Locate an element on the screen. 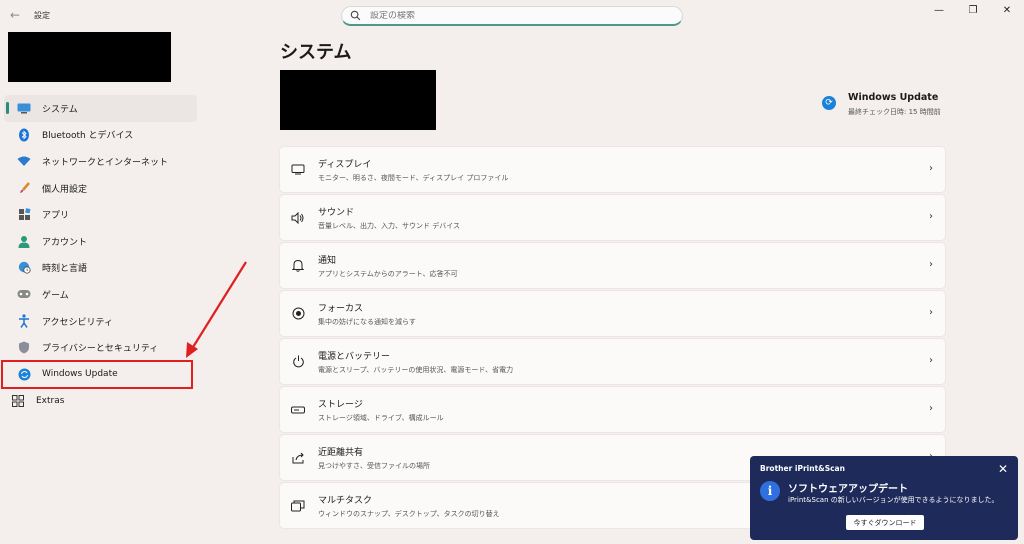  minimize-button: — is located at coordinates (939, 10).